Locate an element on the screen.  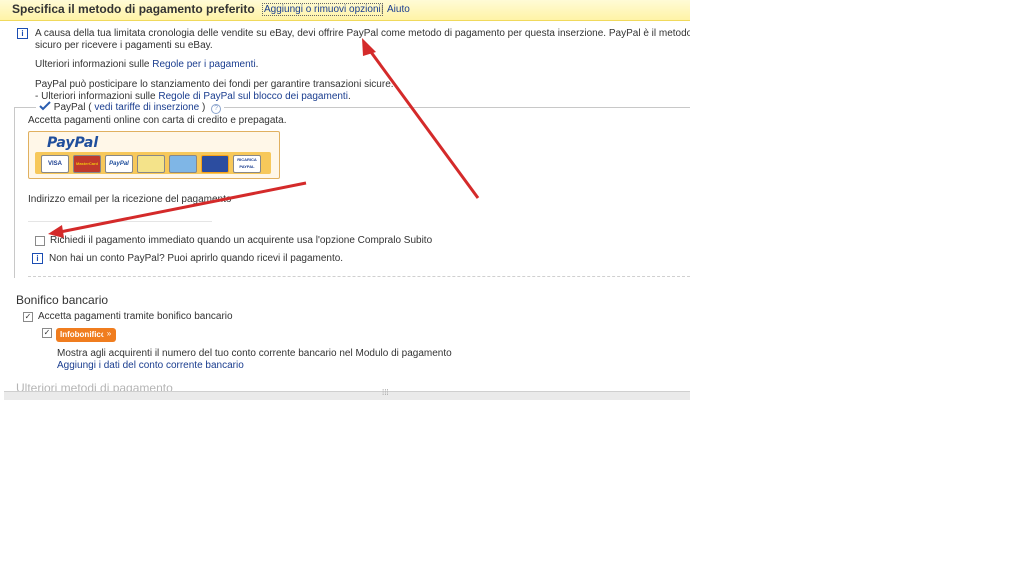
hold-info-suffix: . is located at coordinates (349, 96).